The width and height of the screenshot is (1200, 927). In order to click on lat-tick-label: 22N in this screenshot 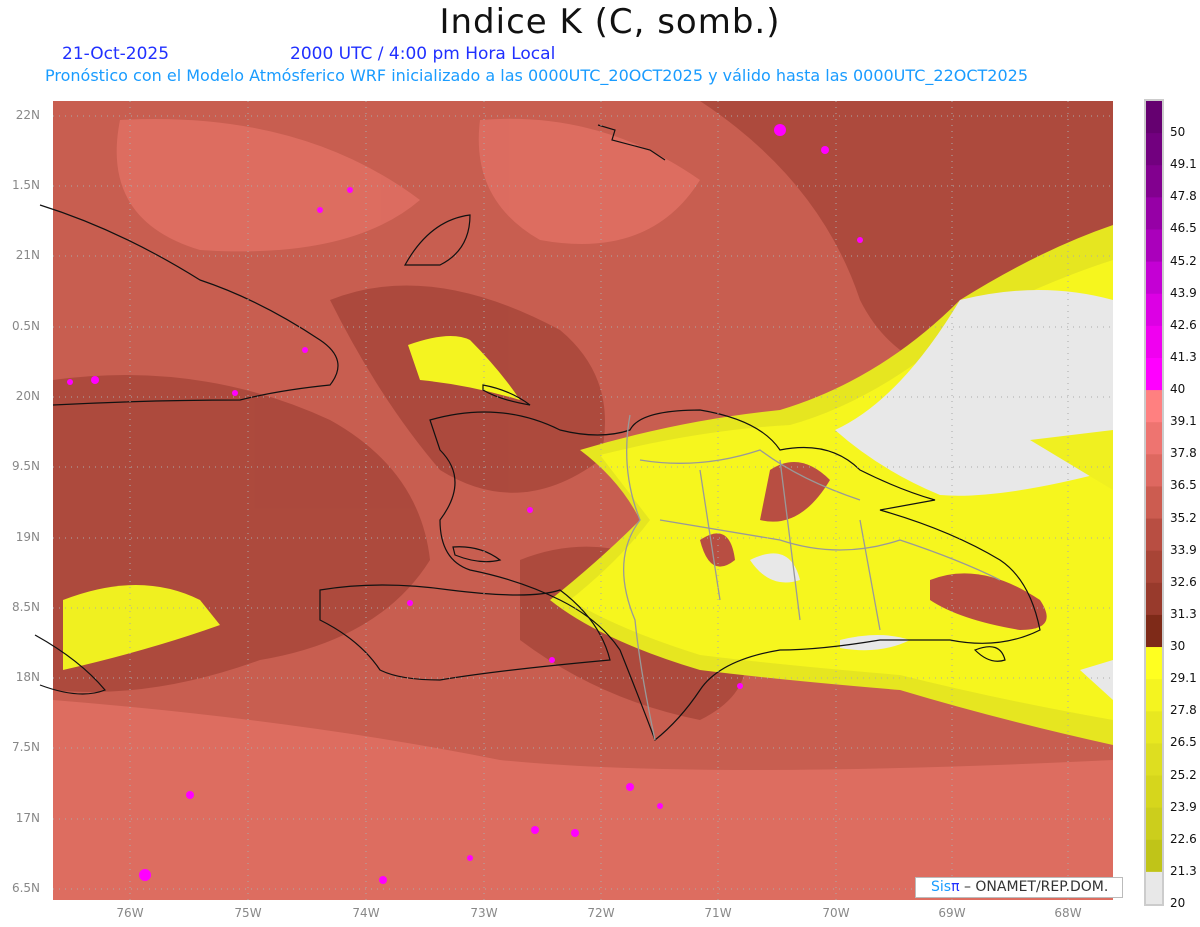, I will do `click(27, 115)`.